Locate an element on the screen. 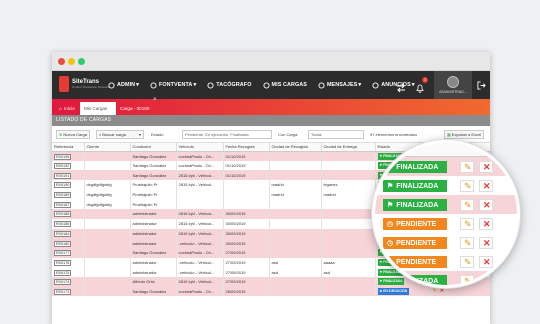 Image resolution: width=540 pixels, height=324 pixels. lens-status-label: FINALIZADA is located at coordinates (417, 186).